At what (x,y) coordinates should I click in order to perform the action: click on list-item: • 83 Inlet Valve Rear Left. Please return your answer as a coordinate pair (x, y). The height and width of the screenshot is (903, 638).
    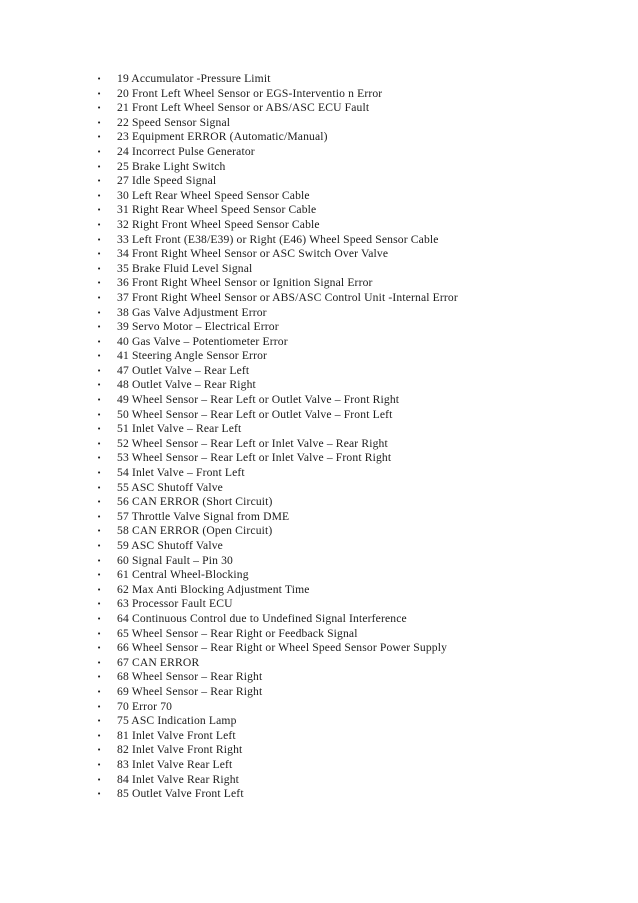
    Looking at the image, I should click on (319, 765).